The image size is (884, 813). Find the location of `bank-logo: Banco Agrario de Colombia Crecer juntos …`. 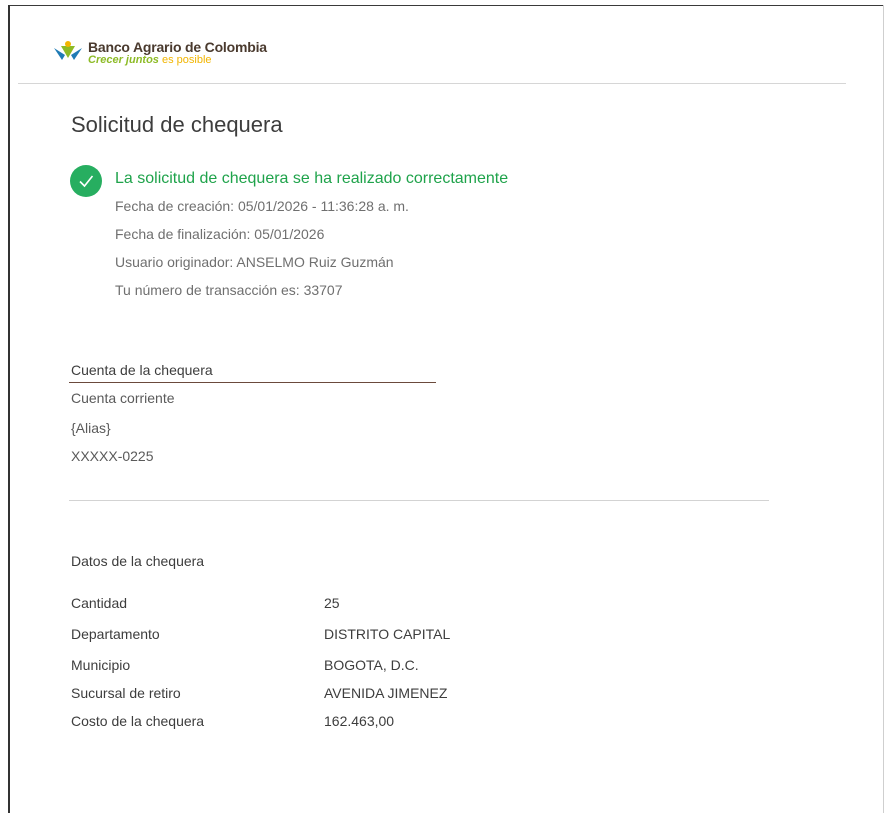

bank-logo: Banco Agrario de Colombia Crecer juntos … is located at coordinates (159, 53).